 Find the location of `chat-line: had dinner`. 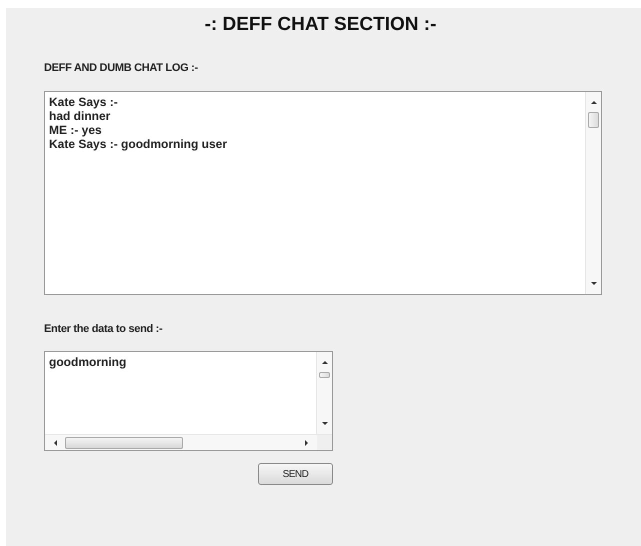

chat-line: had dinner is located at coordinates (80, 116).